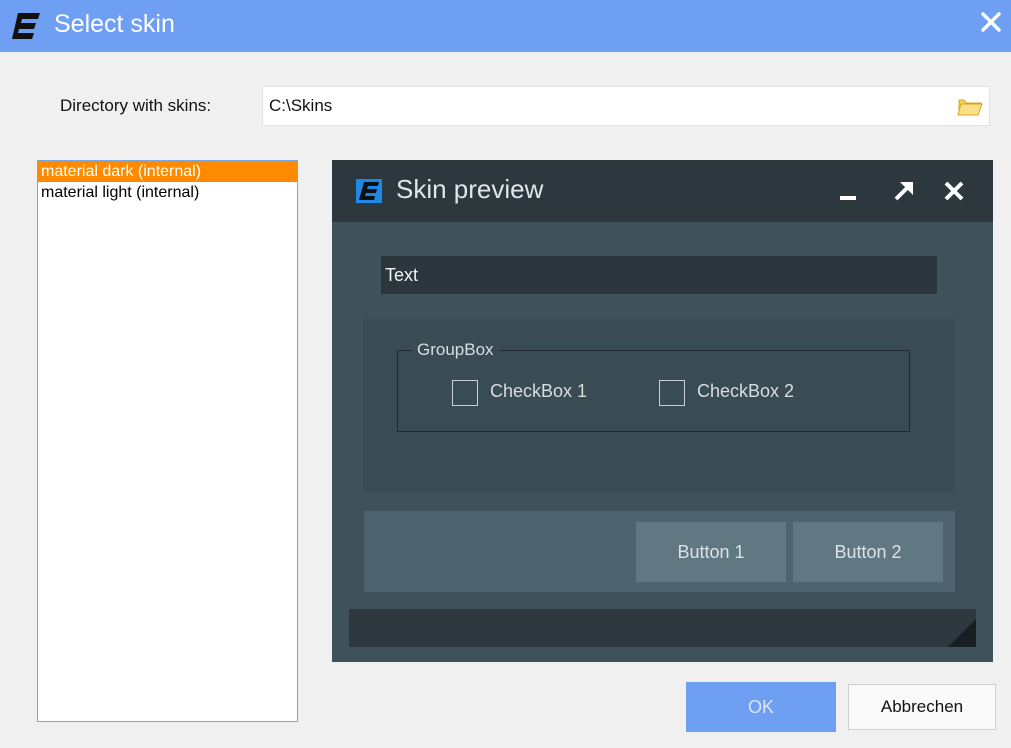 The height and width of the screenshot is (748, 1011). I want to click on preview-statusbar, so click(662, 628).